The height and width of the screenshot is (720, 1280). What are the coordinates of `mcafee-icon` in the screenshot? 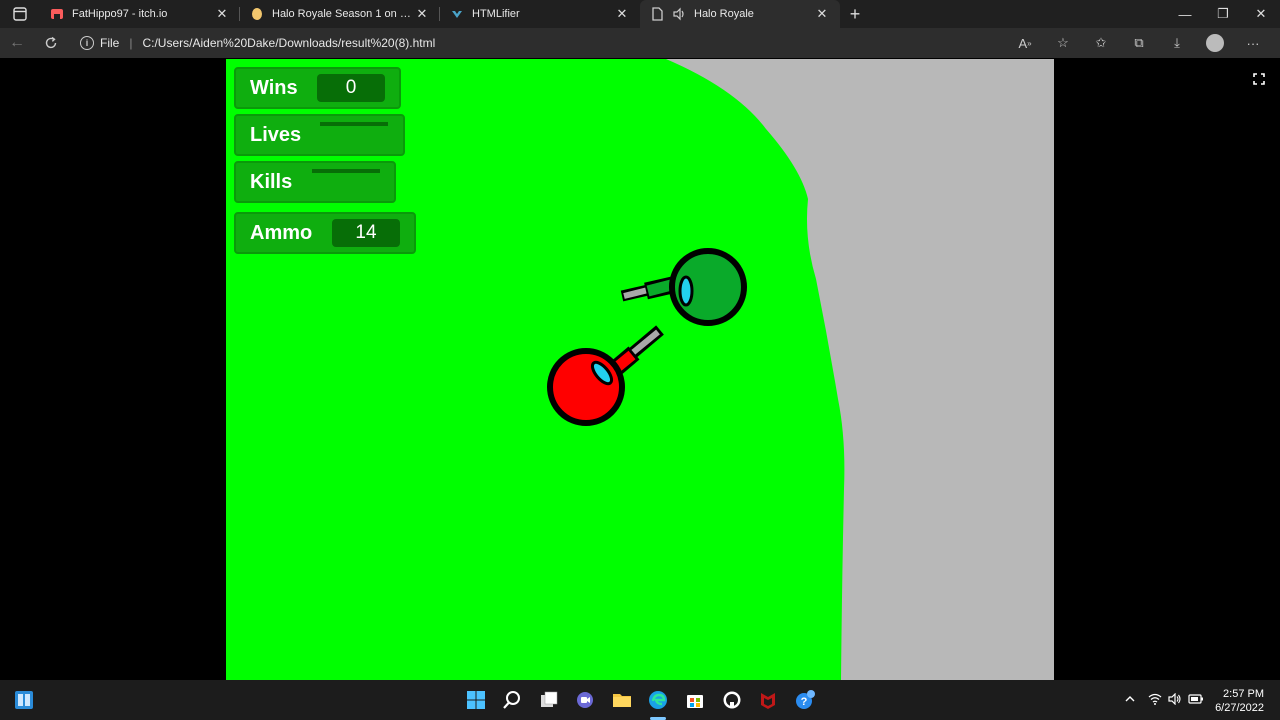 It's located at (768, 700).